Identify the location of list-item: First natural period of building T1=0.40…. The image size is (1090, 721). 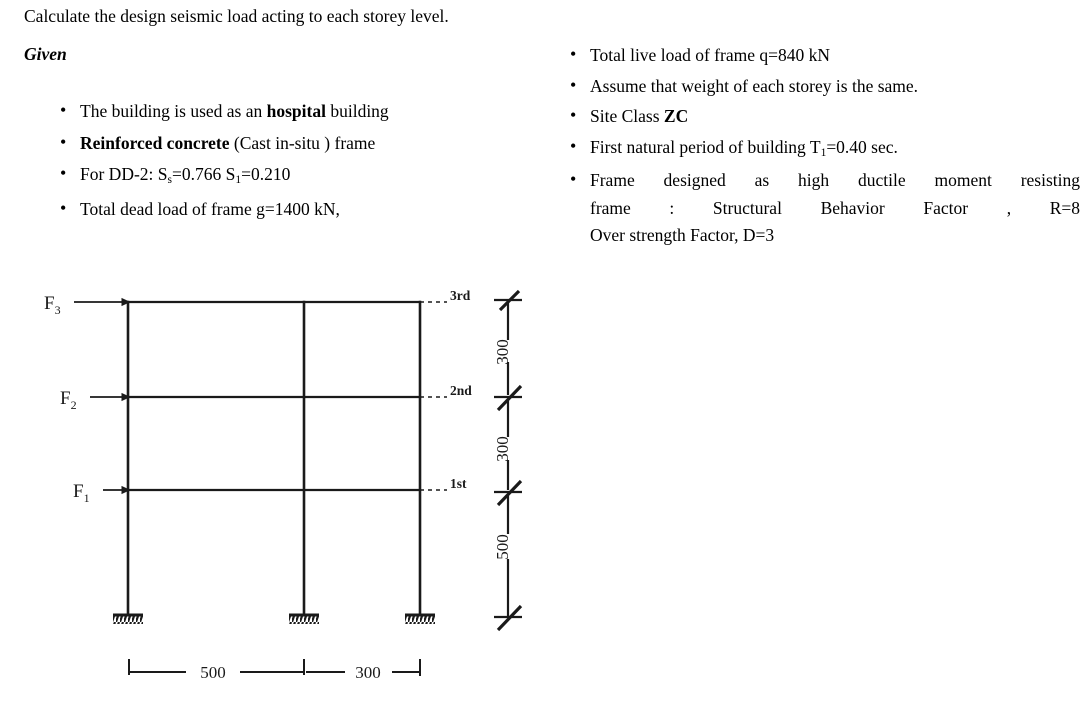
(825, 149).